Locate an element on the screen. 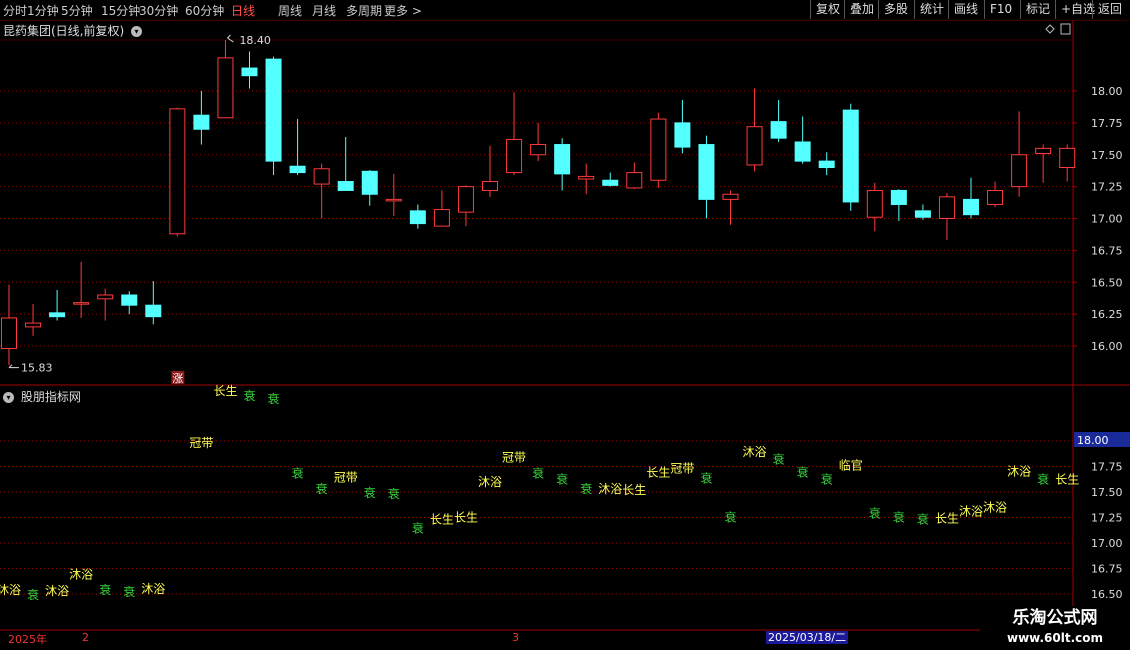 Image resolution: width=1130 pixels, height=650 pixels. indicator-tick-label: 17.50 is located at coordinates (1107, 492).